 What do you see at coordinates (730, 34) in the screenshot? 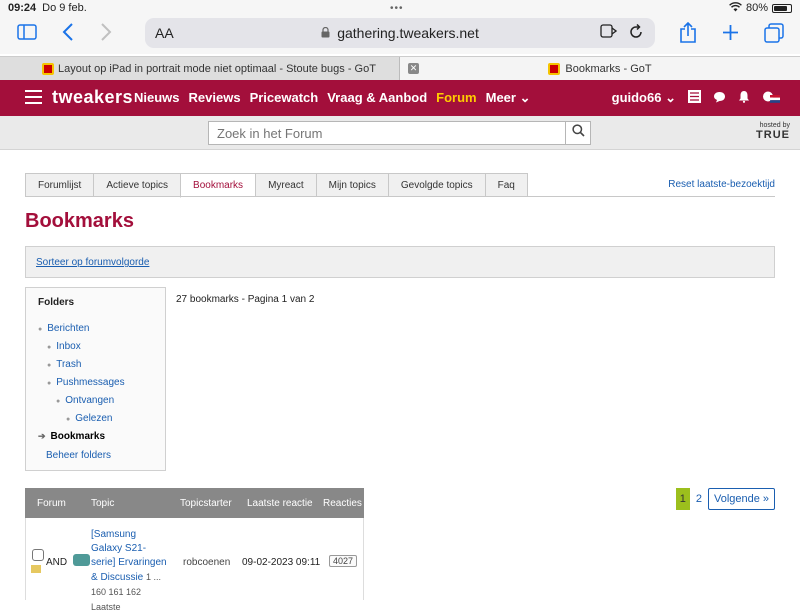
I see `new-tab-icon` at bounding box center [730, 34].